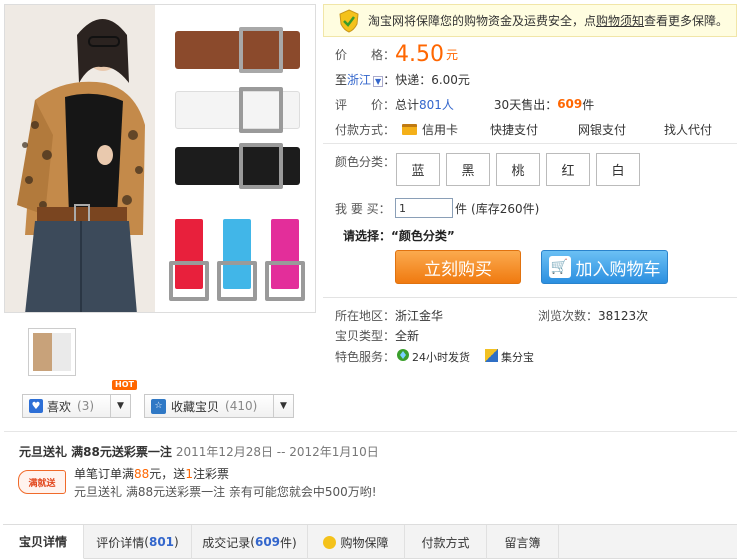  Describe the element at coordinates (620, 21) in the screenshot. I see `shopping-notice-link: 购物须知` at that location.